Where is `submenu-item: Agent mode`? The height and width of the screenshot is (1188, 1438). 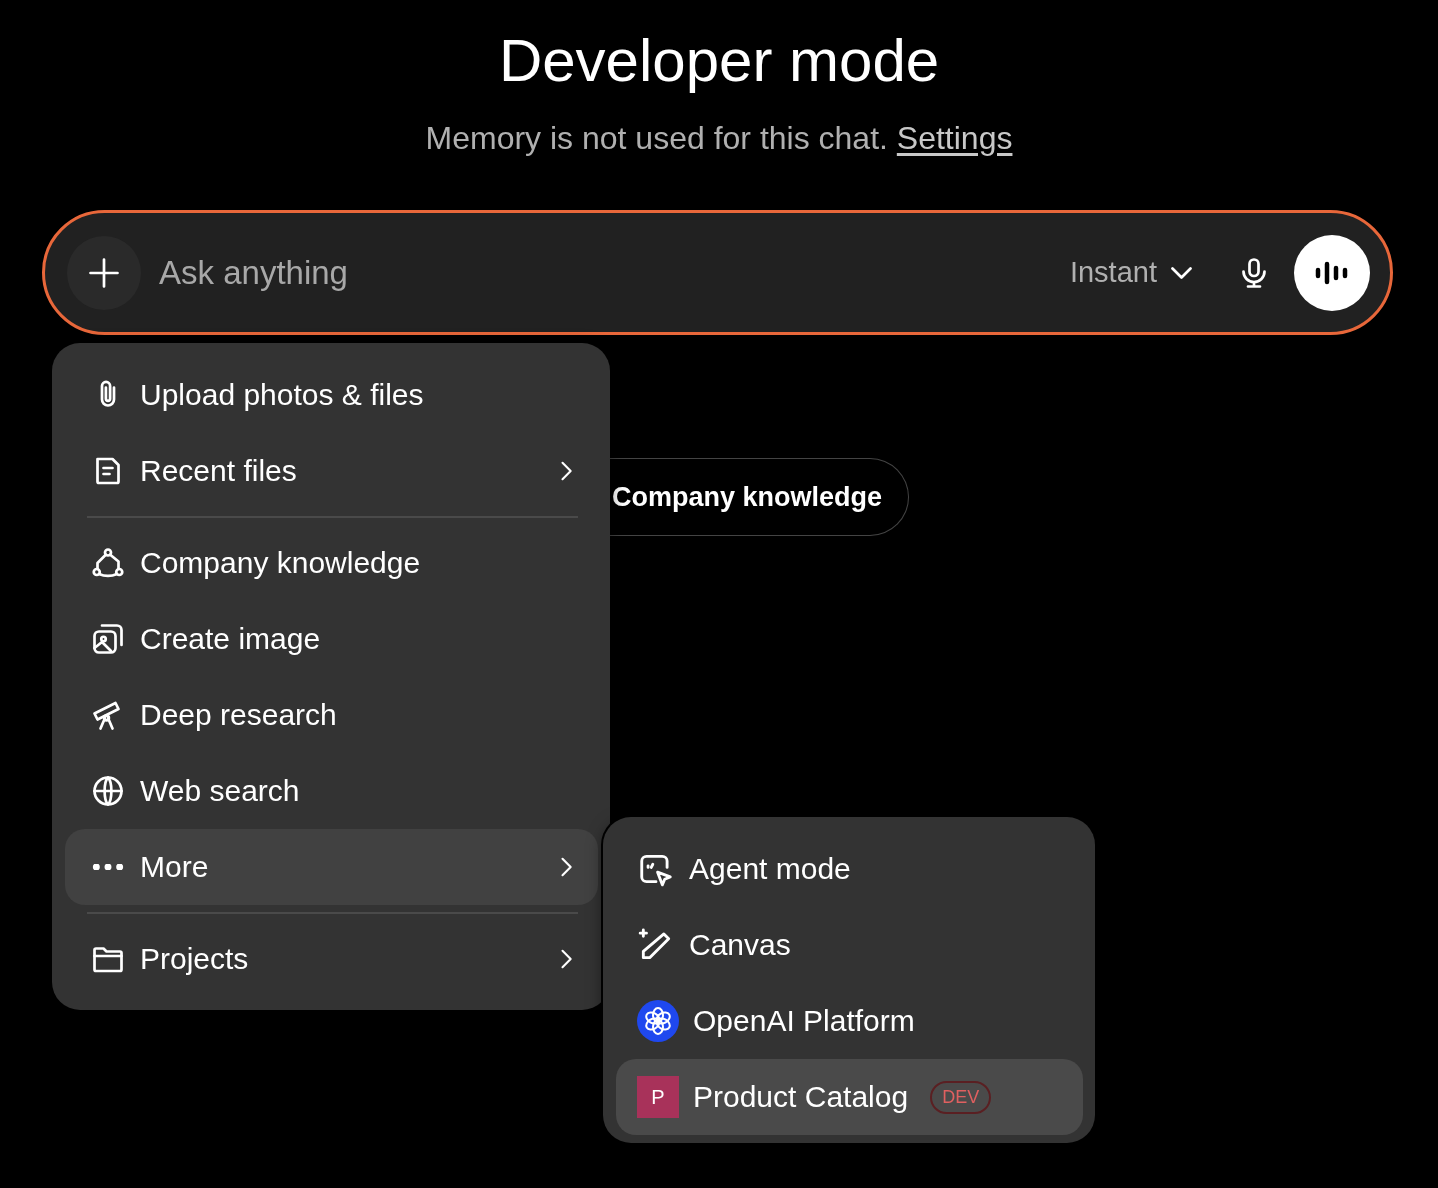
submenu-item: Agent mode is located at coordinates (849, 869).